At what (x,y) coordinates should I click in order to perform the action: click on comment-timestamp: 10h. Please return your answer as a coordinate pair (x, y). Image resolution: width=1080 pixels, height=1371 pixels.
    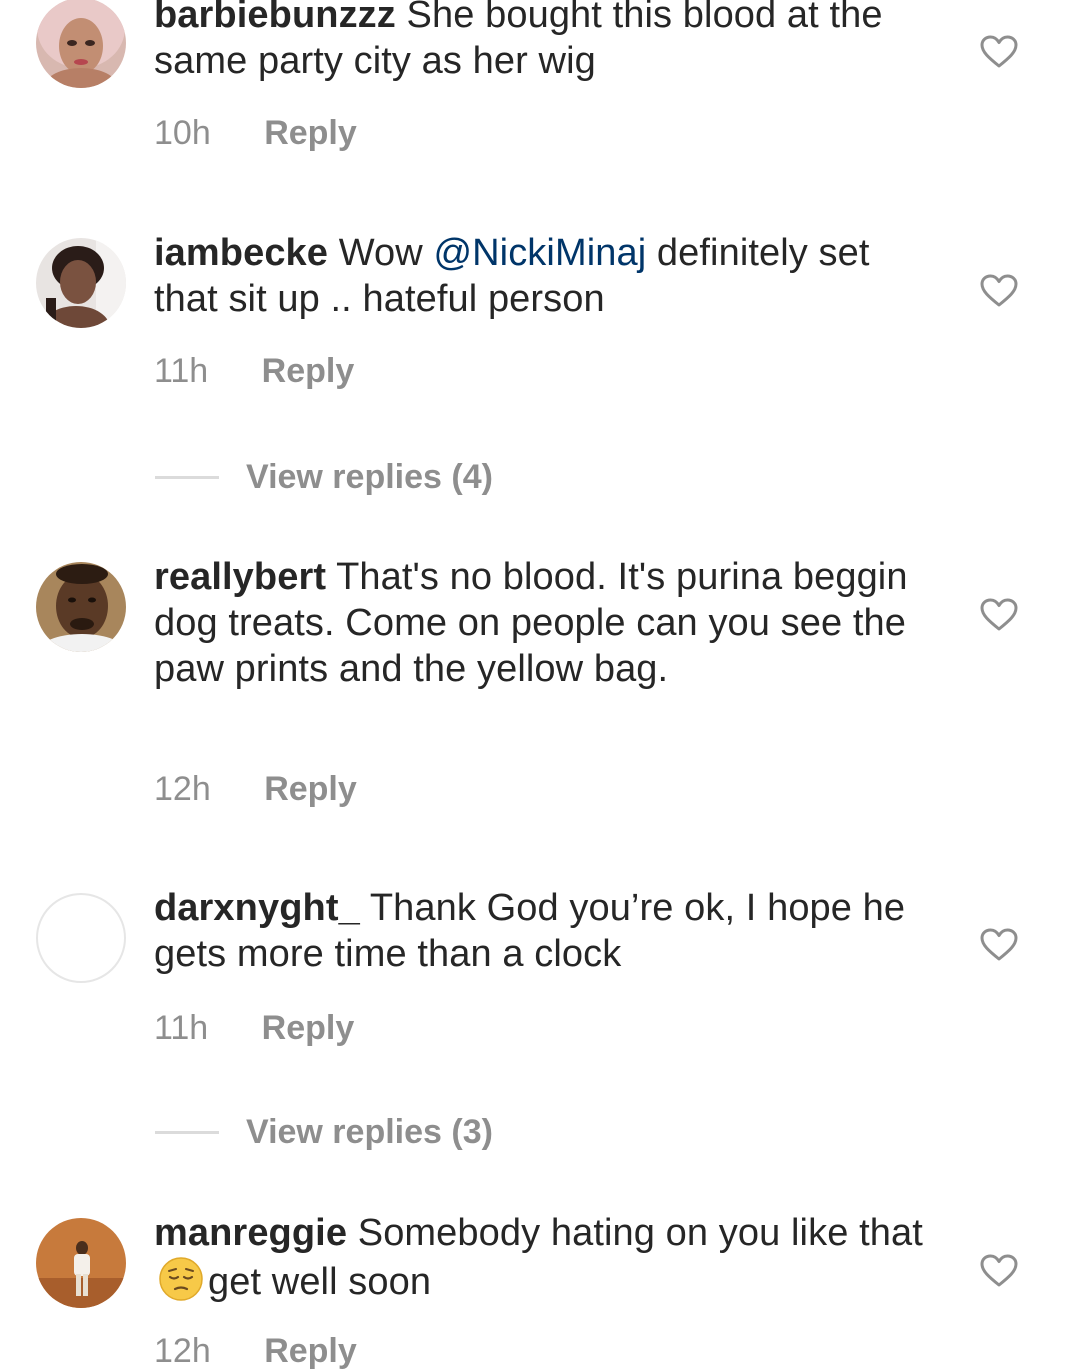
    Looking at the image, I should click on (182, 133).